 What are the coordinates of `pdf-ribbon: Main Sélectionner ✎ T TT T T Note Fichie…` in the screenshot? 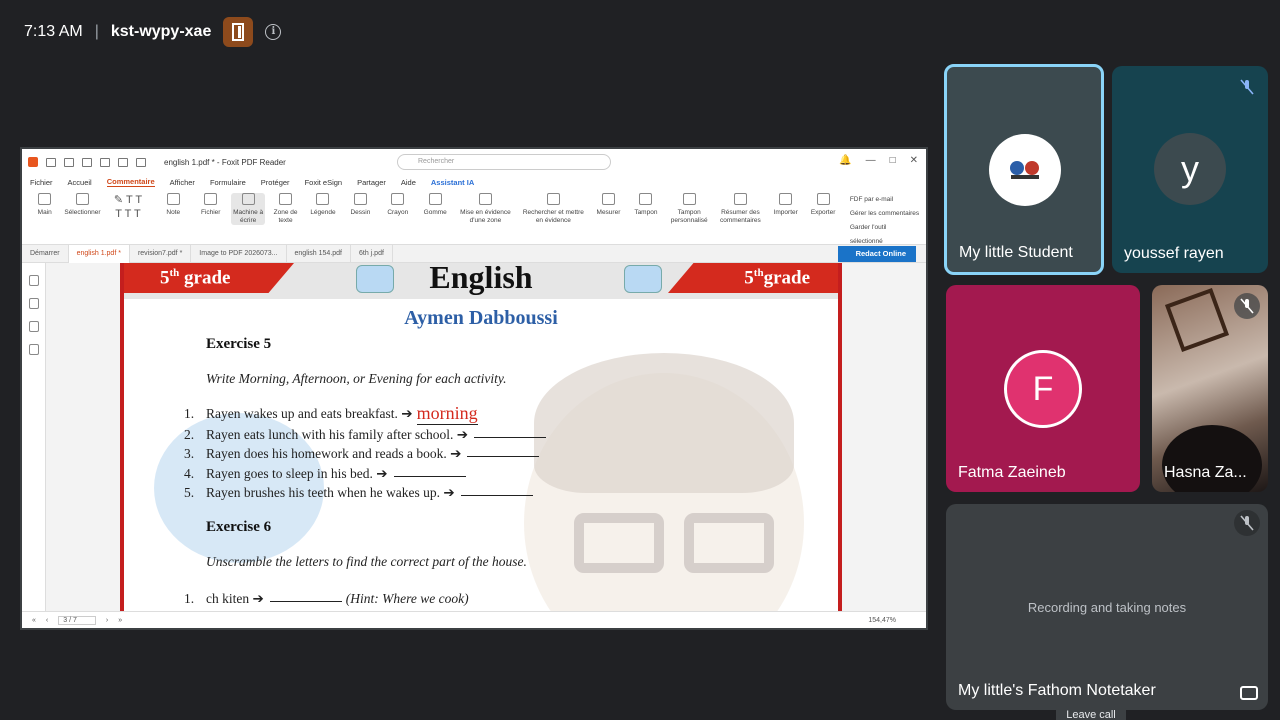 It's located at (474, 217).